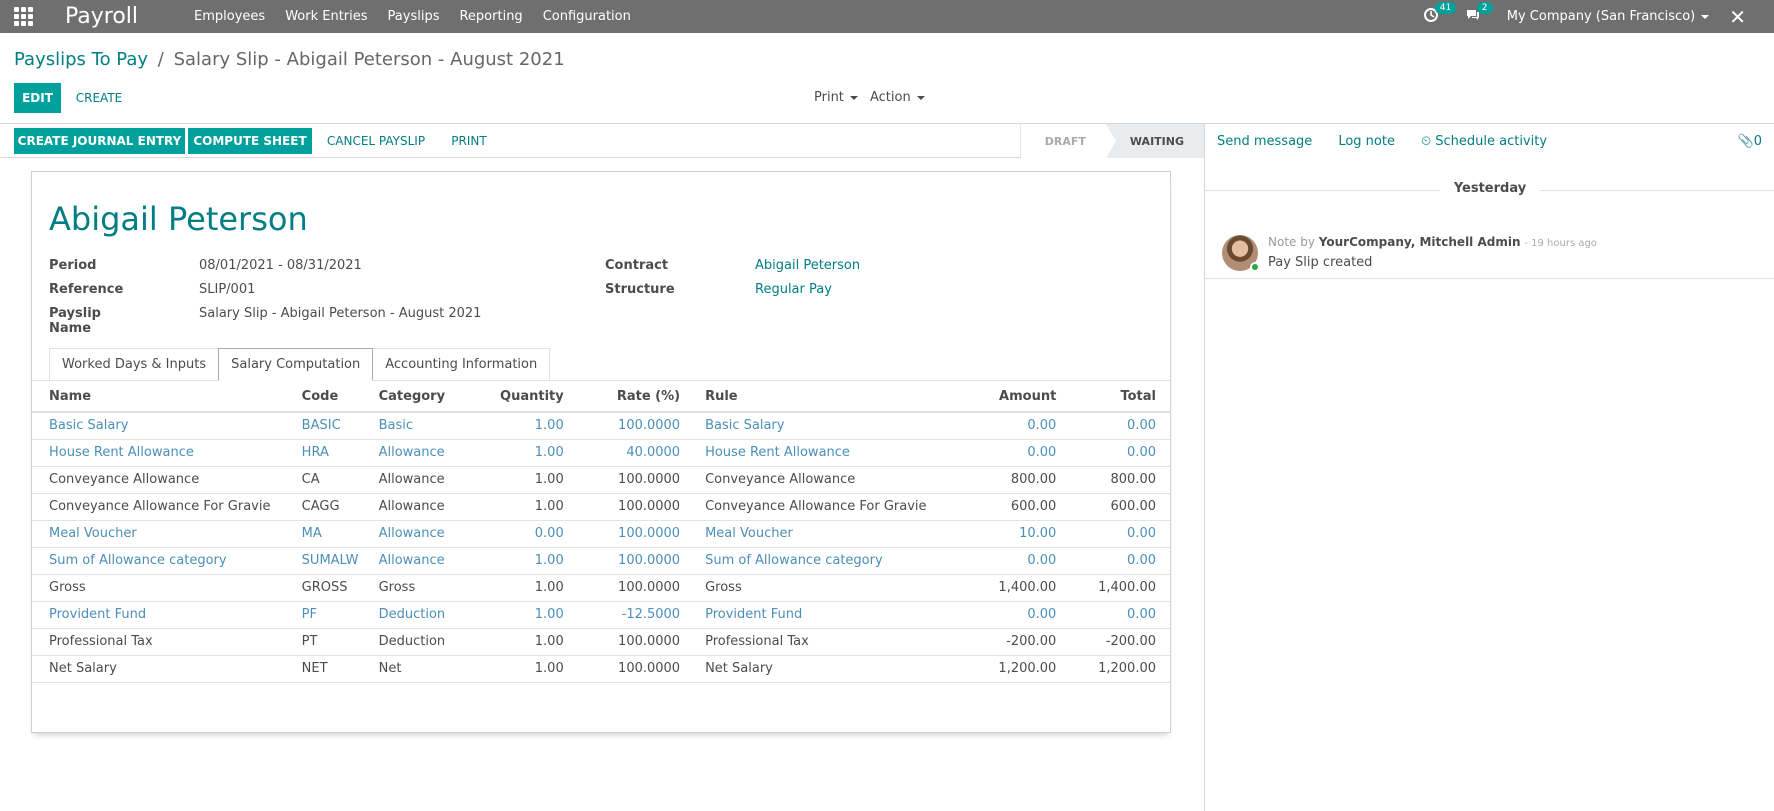  Describe the element at coordinates (995, 397) in the screenshot. I see `column-header-amount: Amount` at that location.